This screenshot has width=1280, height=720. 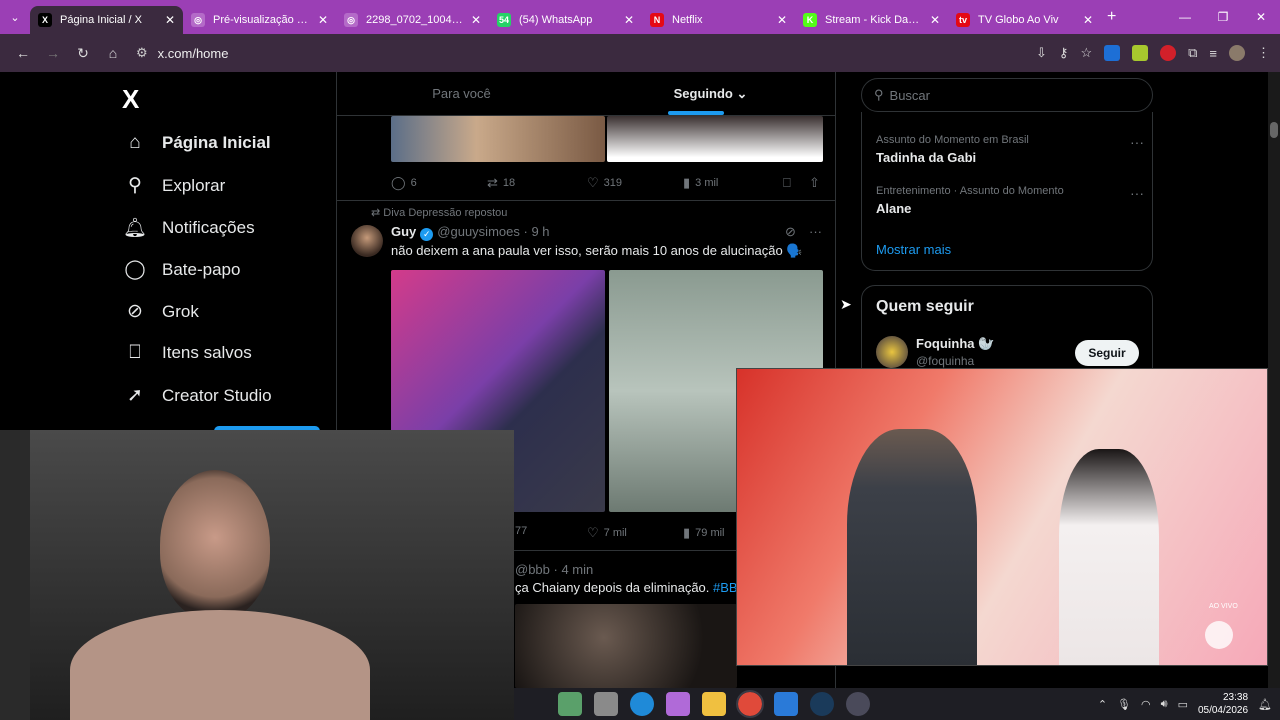 I want to click on forward-button: →, so click(x=53, y=53).